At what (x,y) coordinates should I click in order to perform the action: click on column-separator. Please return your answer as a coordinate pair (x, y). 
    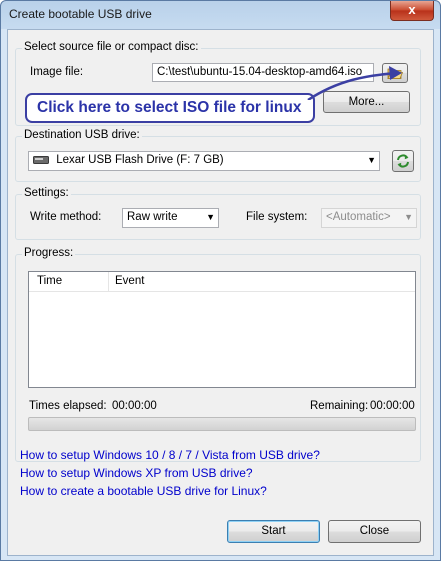
    Looking at the image, I should click on (108, 281).